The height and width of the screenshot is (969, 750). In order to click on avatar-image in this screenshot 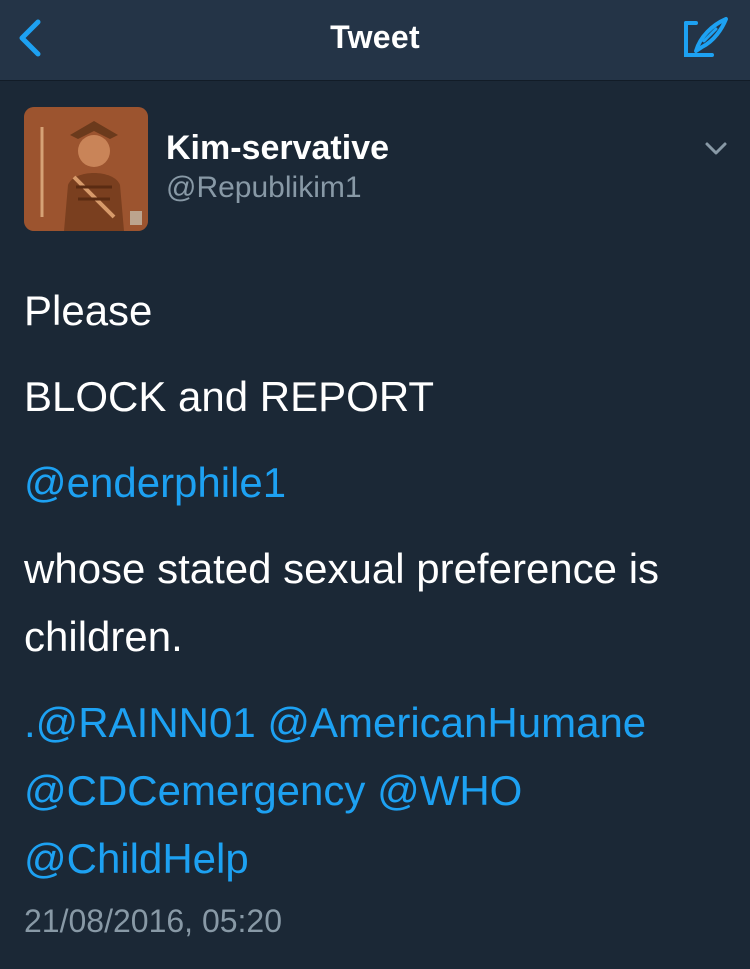, I will do `click(86, 169)`.